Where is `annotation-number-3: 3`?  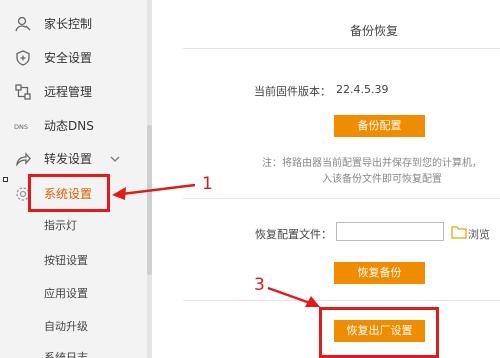 annotation-number-3: 3 is located at coordinates (259, 285).